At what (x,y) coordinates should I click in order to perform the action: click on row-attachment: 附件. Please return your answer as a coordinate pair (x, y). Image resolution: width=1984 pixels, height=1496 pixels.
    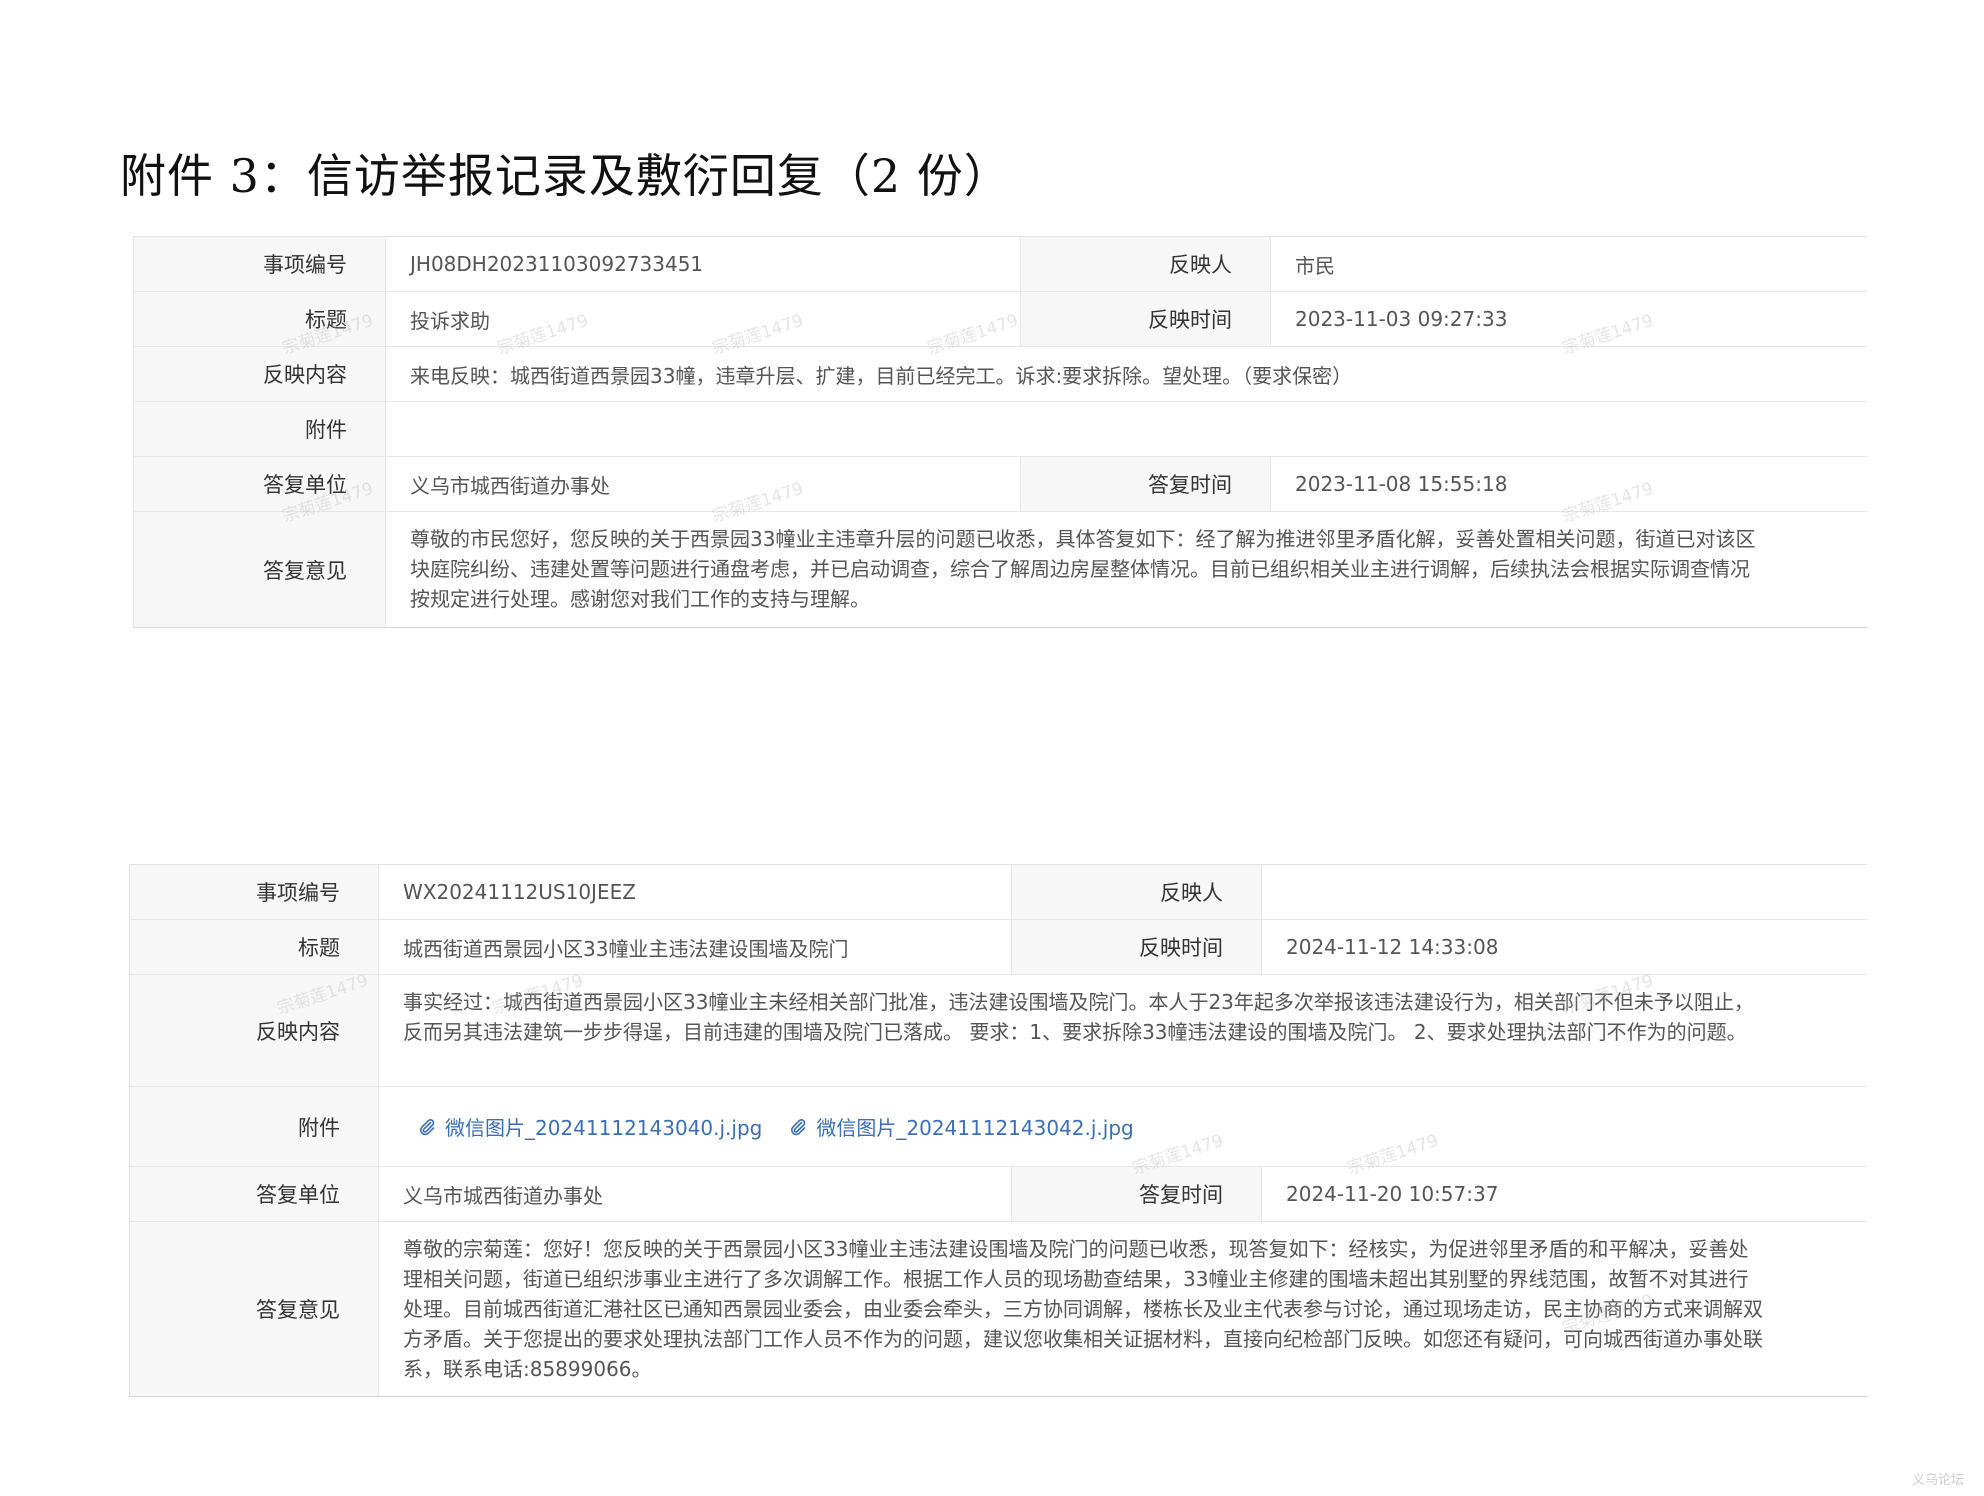
    Looking at the image, I should click on (1000, 429).